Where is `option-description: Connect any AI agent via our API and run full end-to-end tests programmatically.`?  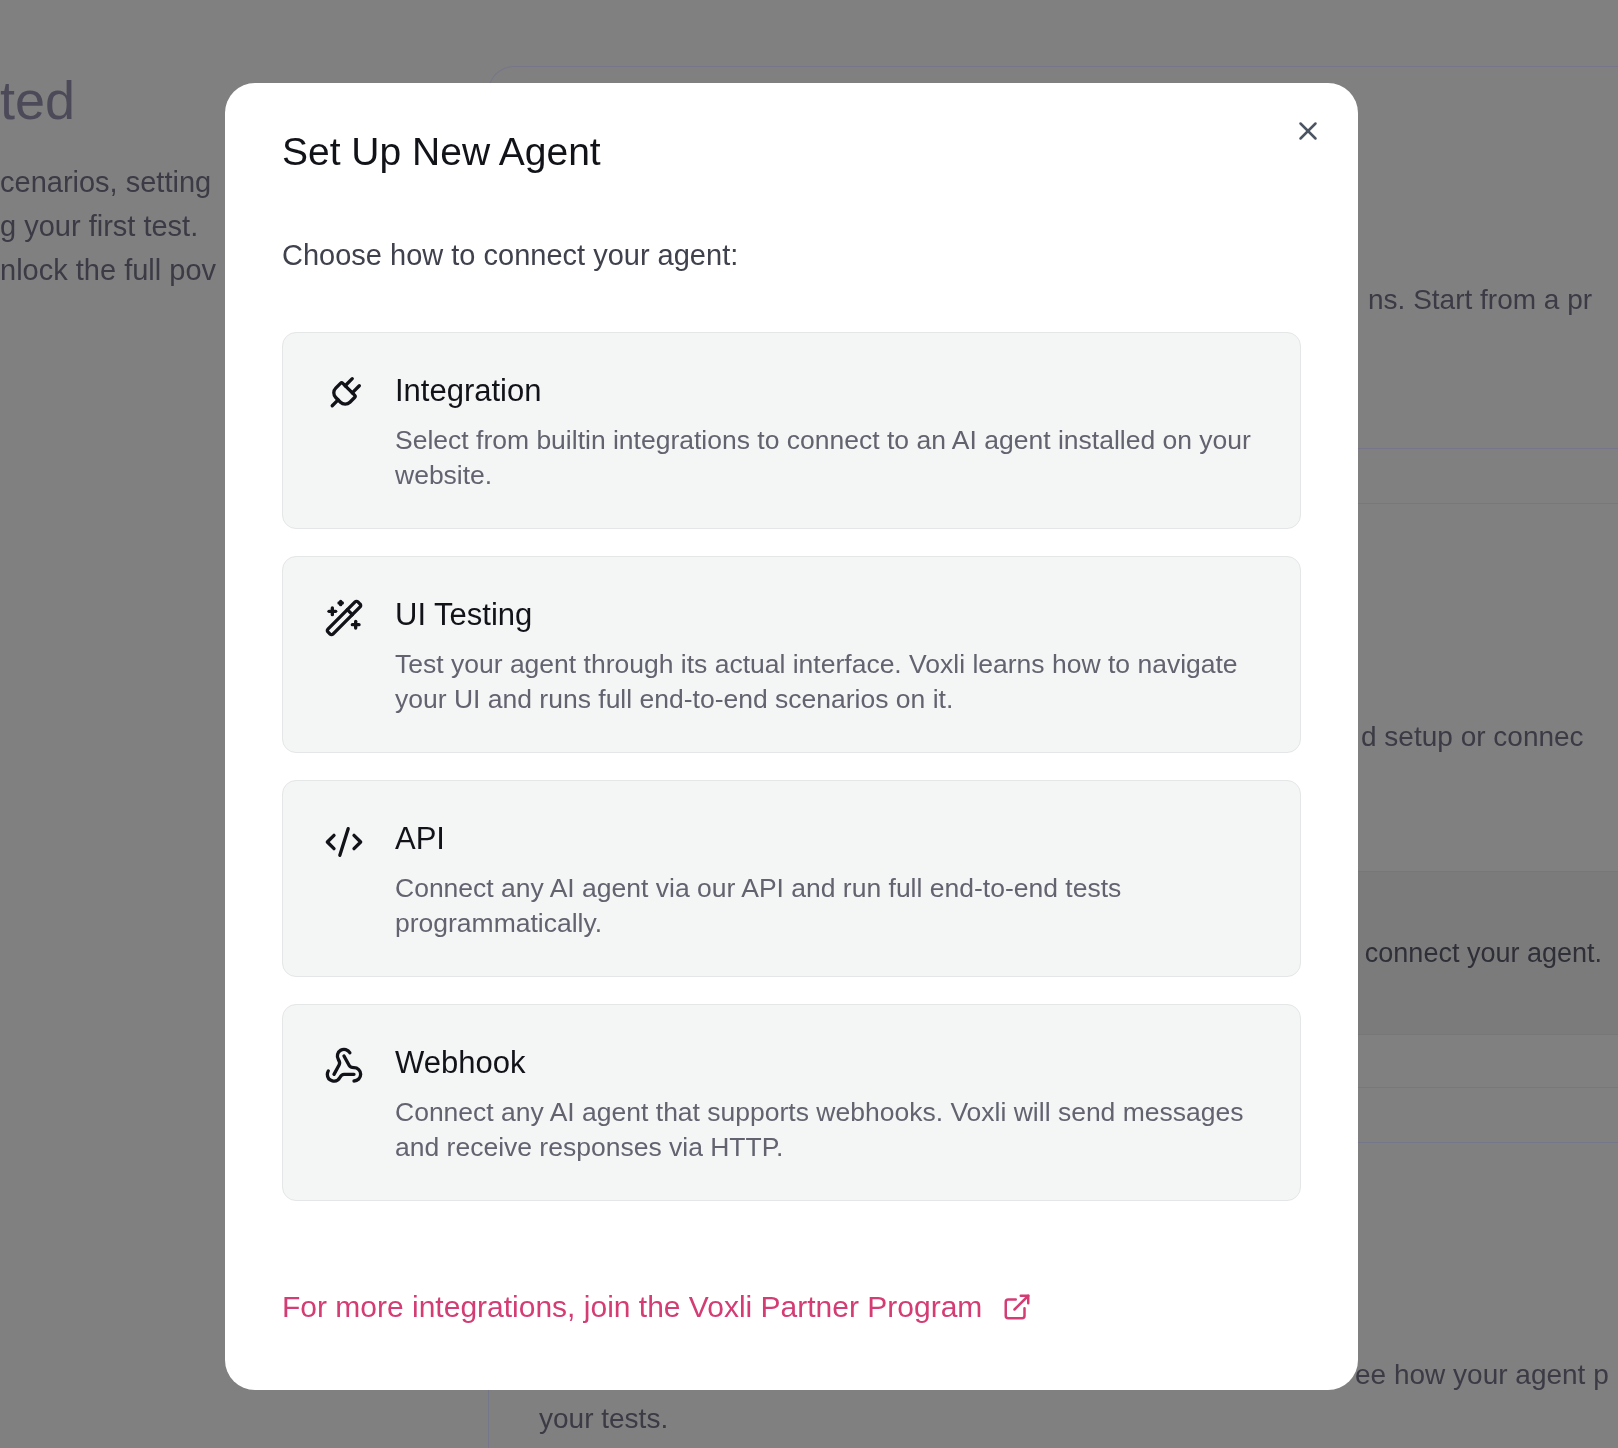
option-description: Connect any AI agent via our API and run full end-to-end tests programmatically. is located at coordinates (759, 906).